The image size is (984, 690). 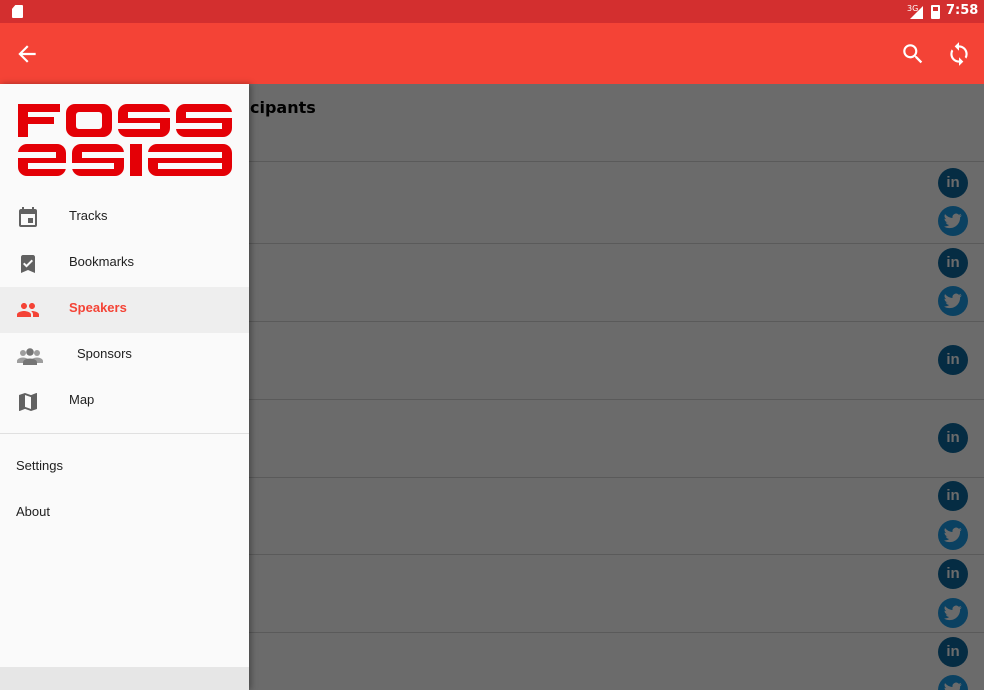 What do you see at coordinates (492, 11) in the screenshot?
I see `status-bar: 3G 7:58` at bounding box center [492, 11].